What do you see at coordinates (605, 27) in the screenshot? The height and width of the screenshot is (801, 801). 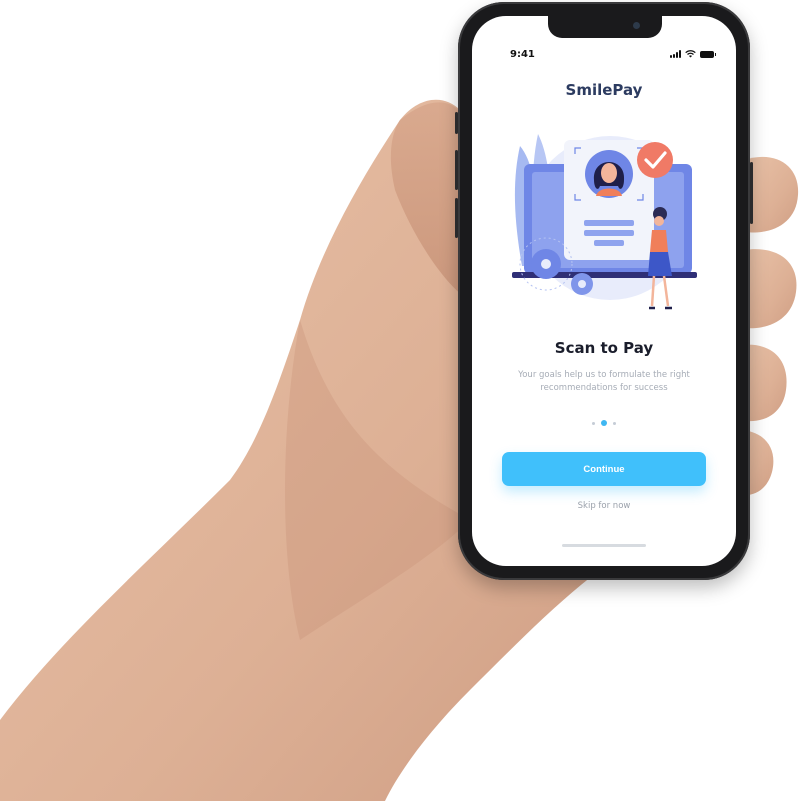 I see `notch` at bounding box center [605, 27].